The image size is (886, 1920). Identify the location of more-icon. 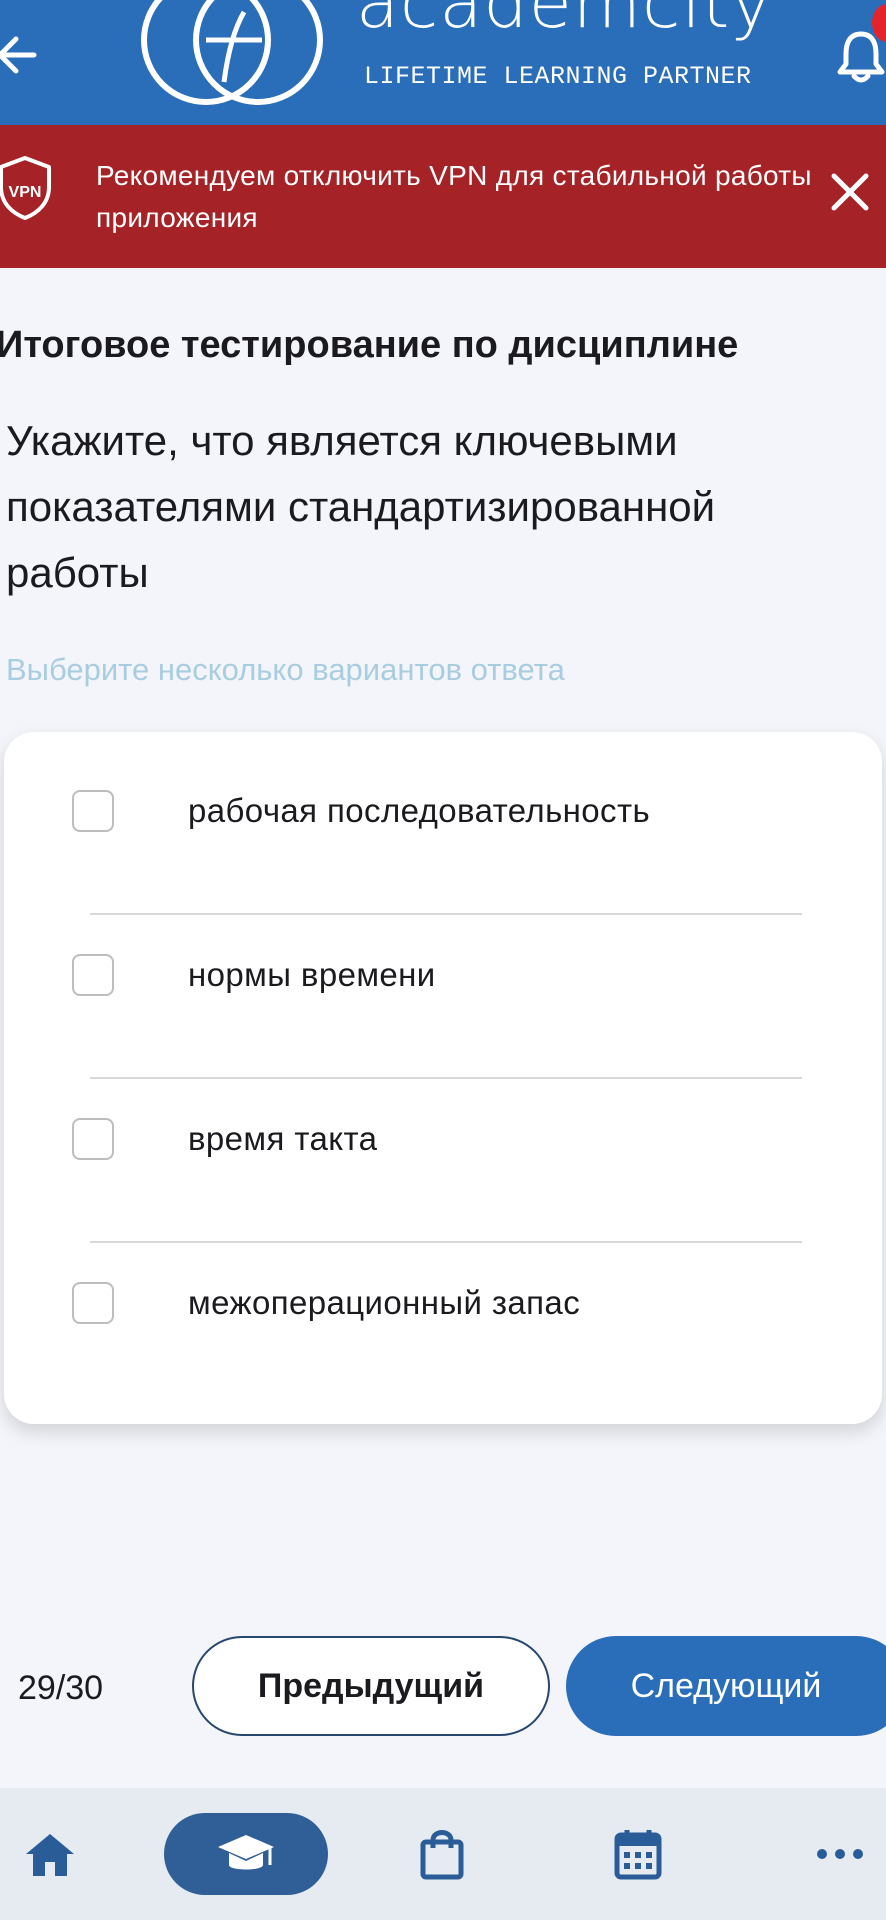
(840, 1854).